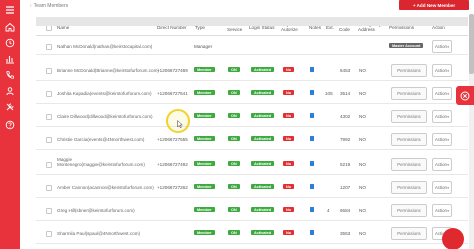 This screenshot has width=474, height=249. Describe the element at coordinates (434, 5) in the screenshot. I see `add-new-member-button: + Add New Member` at that location.